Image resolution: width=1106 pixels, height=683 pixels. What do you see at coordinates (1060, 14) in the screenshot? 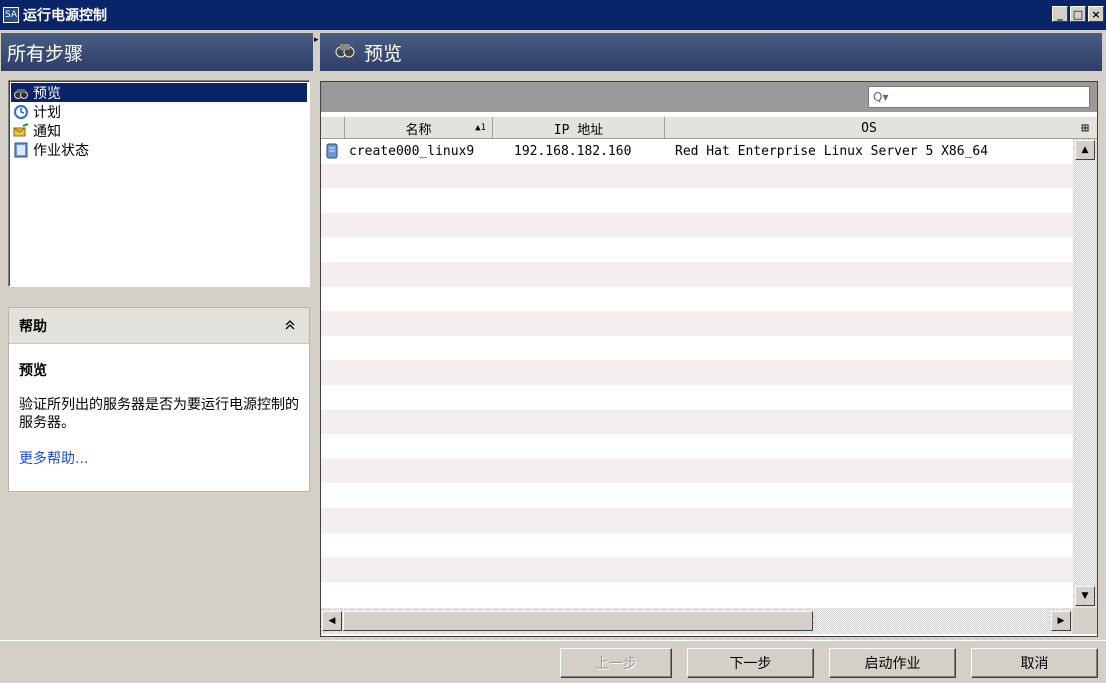
I see `minimize-button: _` at bounding box center [1060, 14].